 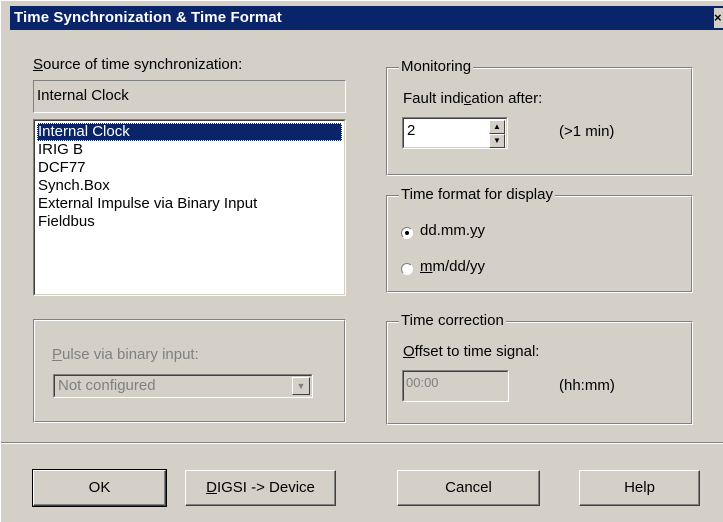 What do you see at coordinates (477, 194) in the screenshot?
I see `time-format-legend: Time format for display` at bounding box center [477, 194].